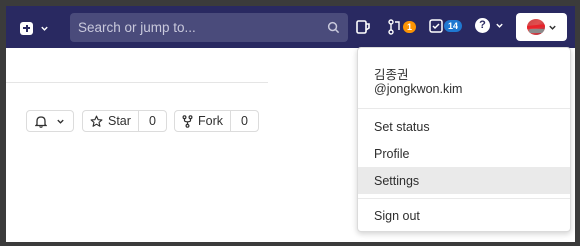 The height and width of the screenshot is (246, 580). Describe the element at coordinates (464, 126) in the screenshot. I see `menu-item-set-status: Set status` at that location.